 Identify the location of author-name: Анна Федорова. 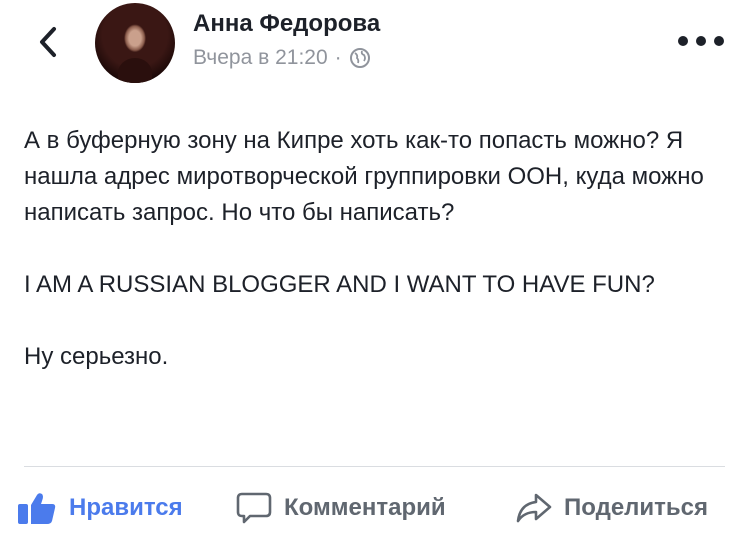
(286, 24).